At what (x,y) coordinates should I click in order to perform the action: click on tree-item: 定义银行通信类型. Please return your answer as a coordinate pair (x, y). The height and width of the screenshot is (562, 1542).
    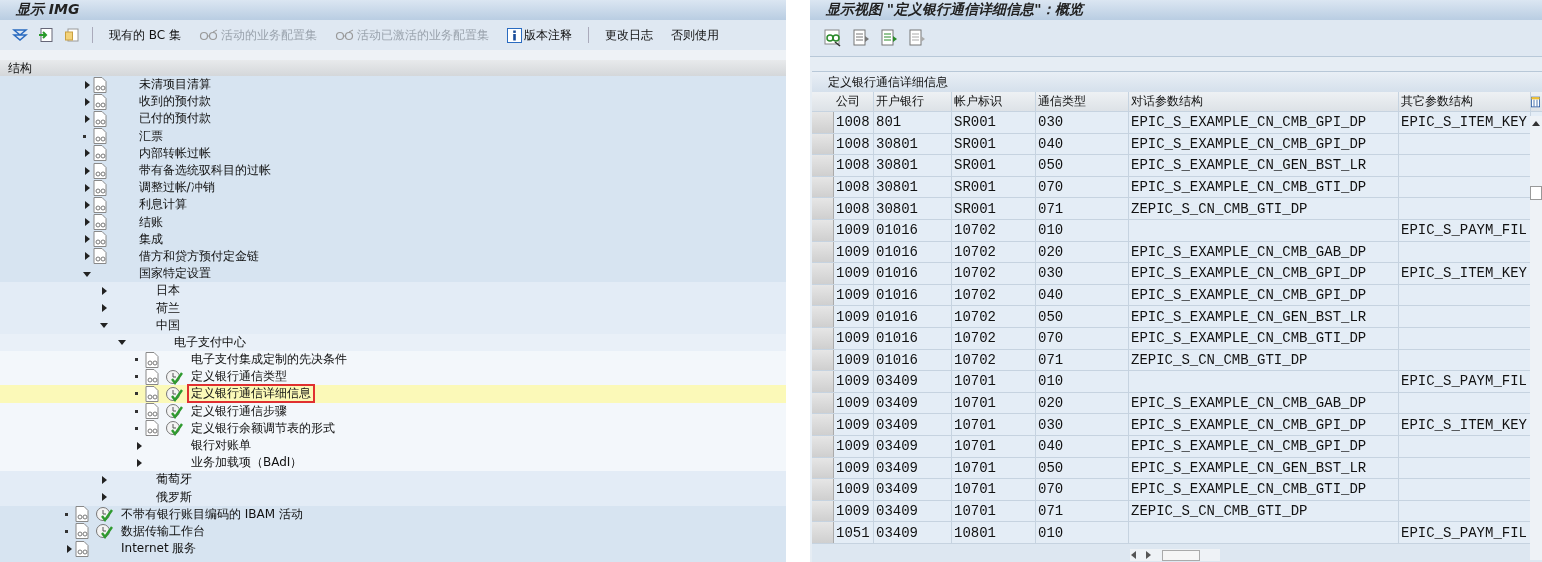
    Looking at the image, I should click on (239, 377).